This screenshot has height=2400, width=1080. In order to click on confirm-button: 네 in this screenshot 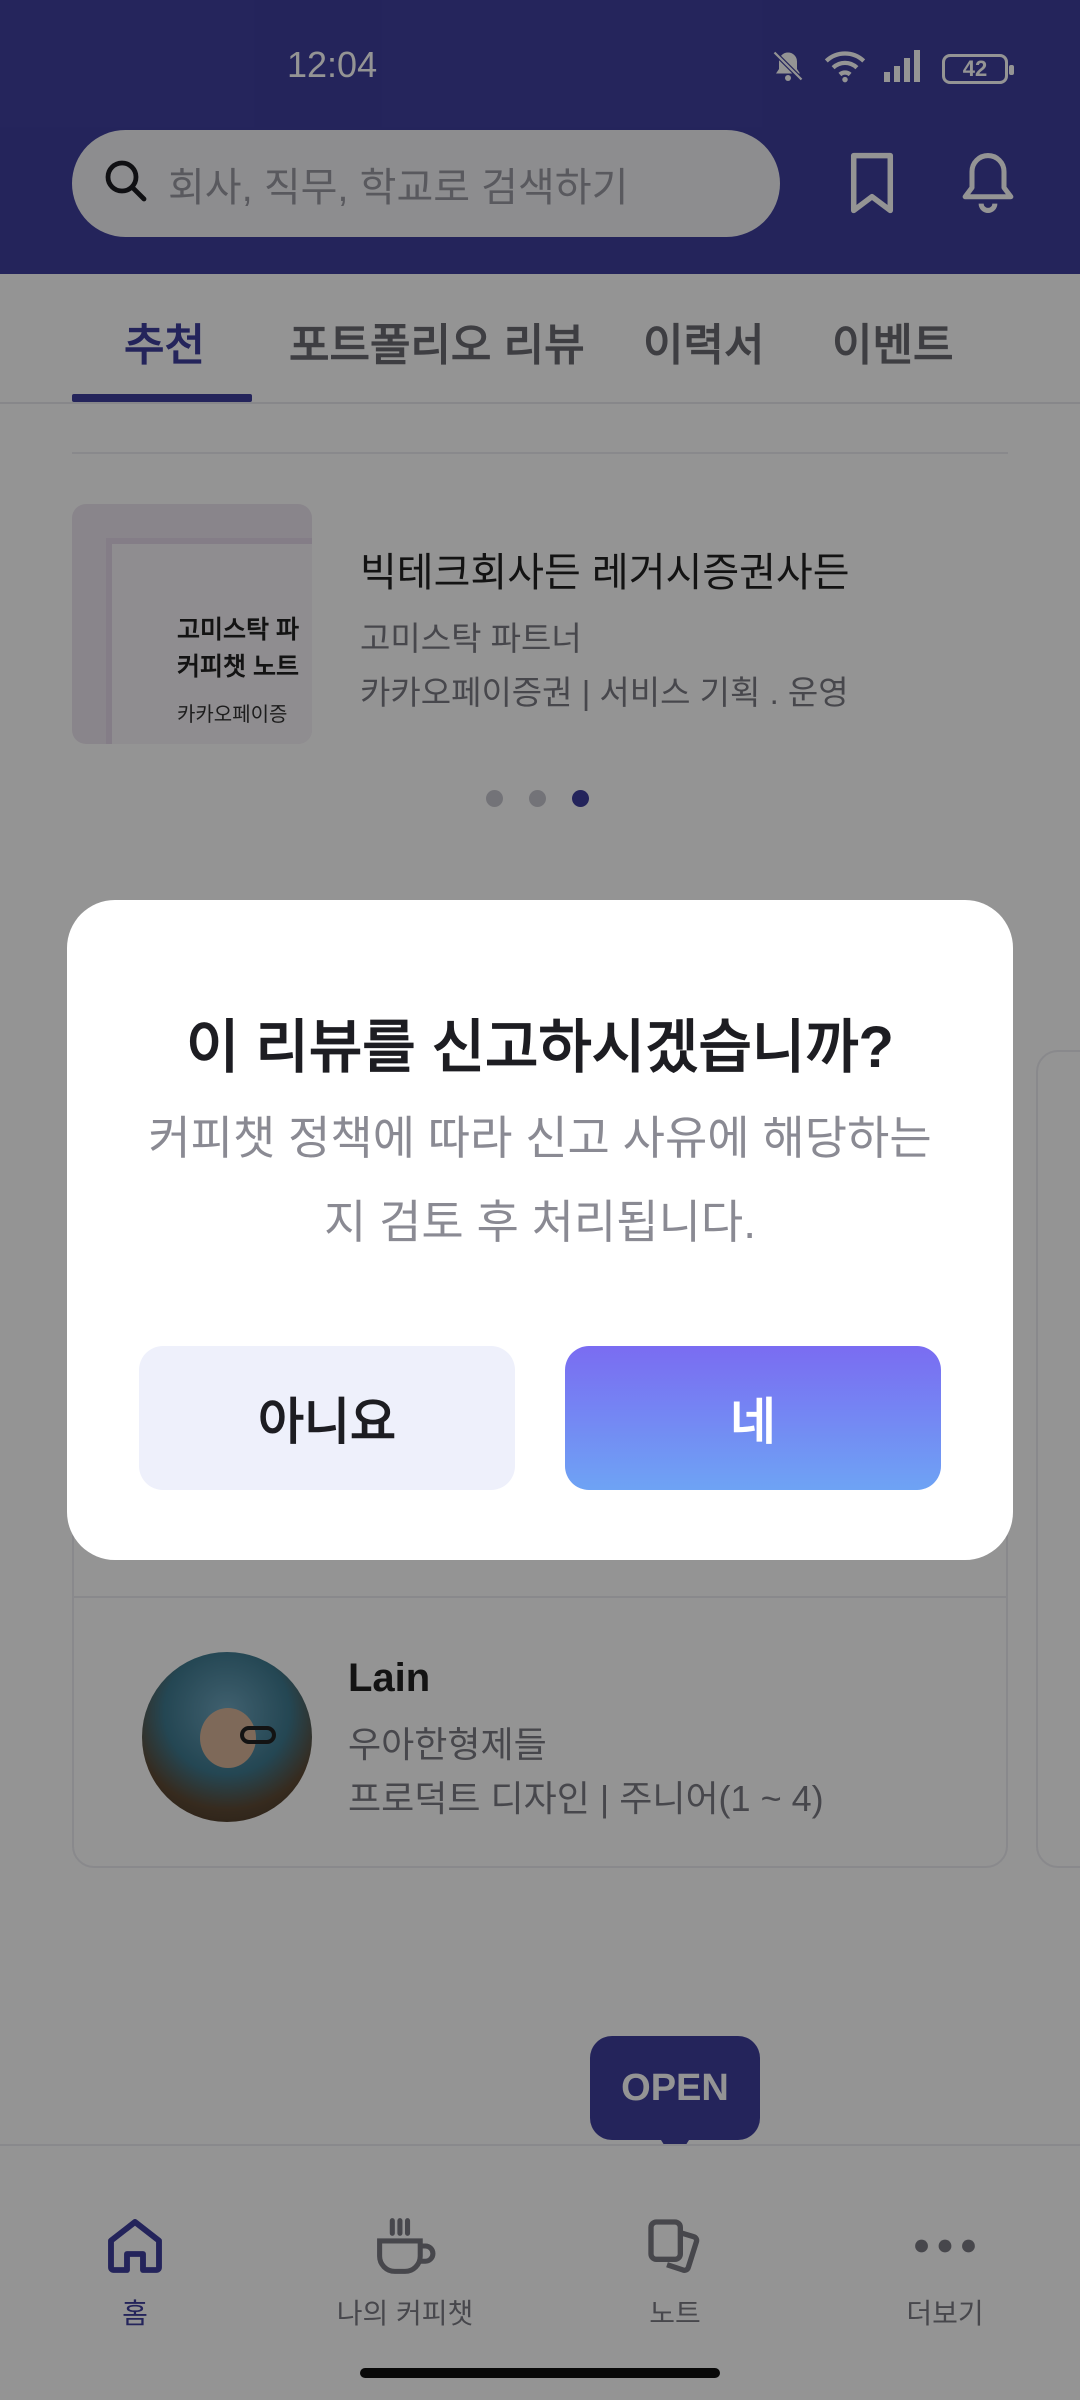, I will do `click(753, 1418)`.